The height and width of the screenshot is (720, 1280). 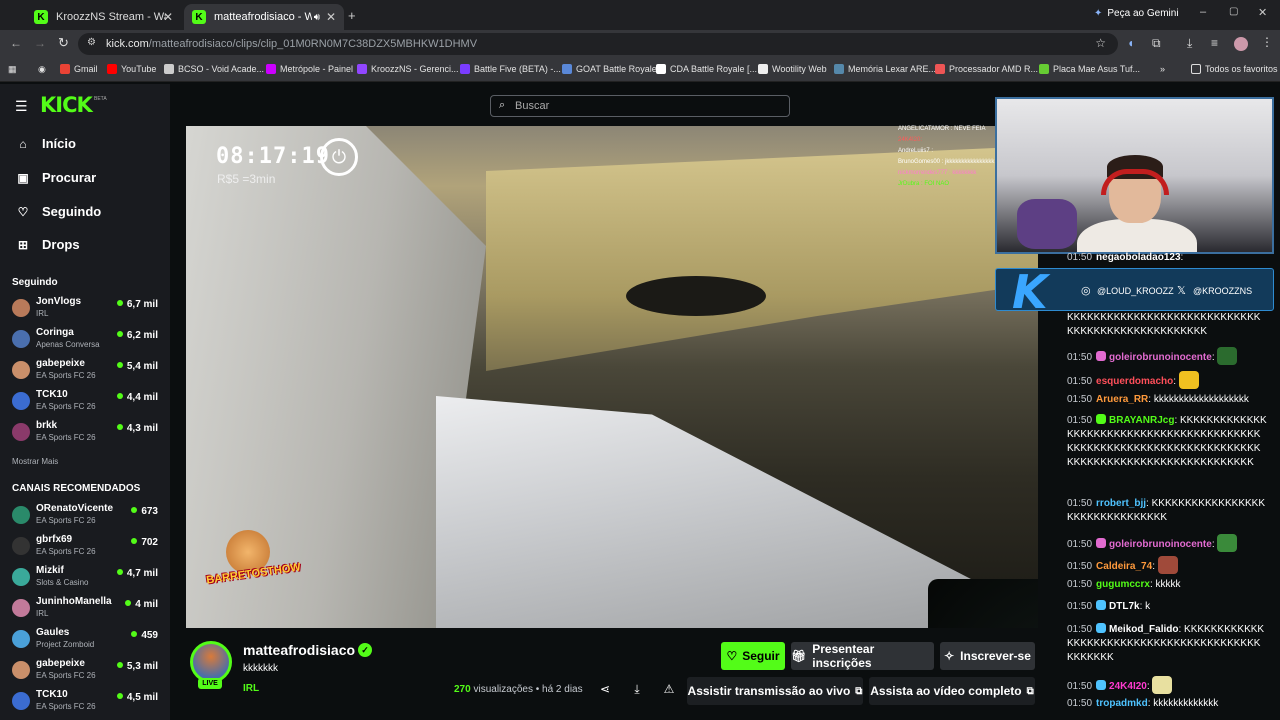 I want to click on chat-username: gugumccrx, so click(x=1123, y=584).